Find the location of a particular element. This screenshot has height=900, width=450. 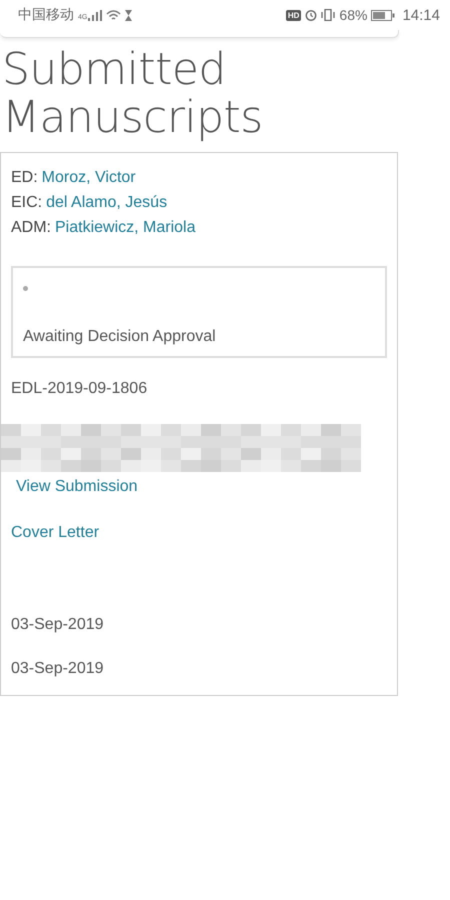

status-dot is located at coordinates (25, 288).